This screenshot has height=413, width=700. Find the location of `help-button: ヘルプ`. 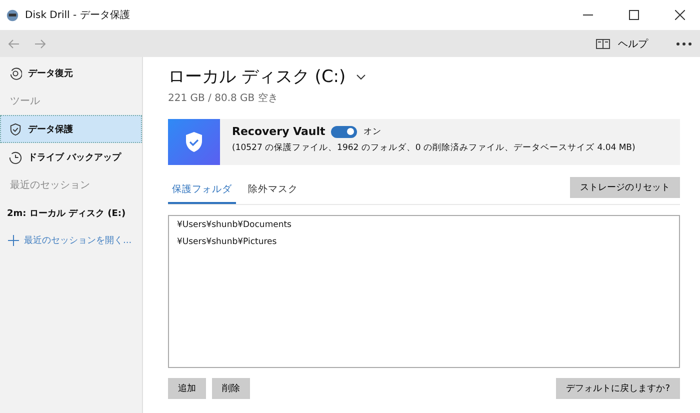

help-button: ヘルプ is located at coordinates (622, 43).